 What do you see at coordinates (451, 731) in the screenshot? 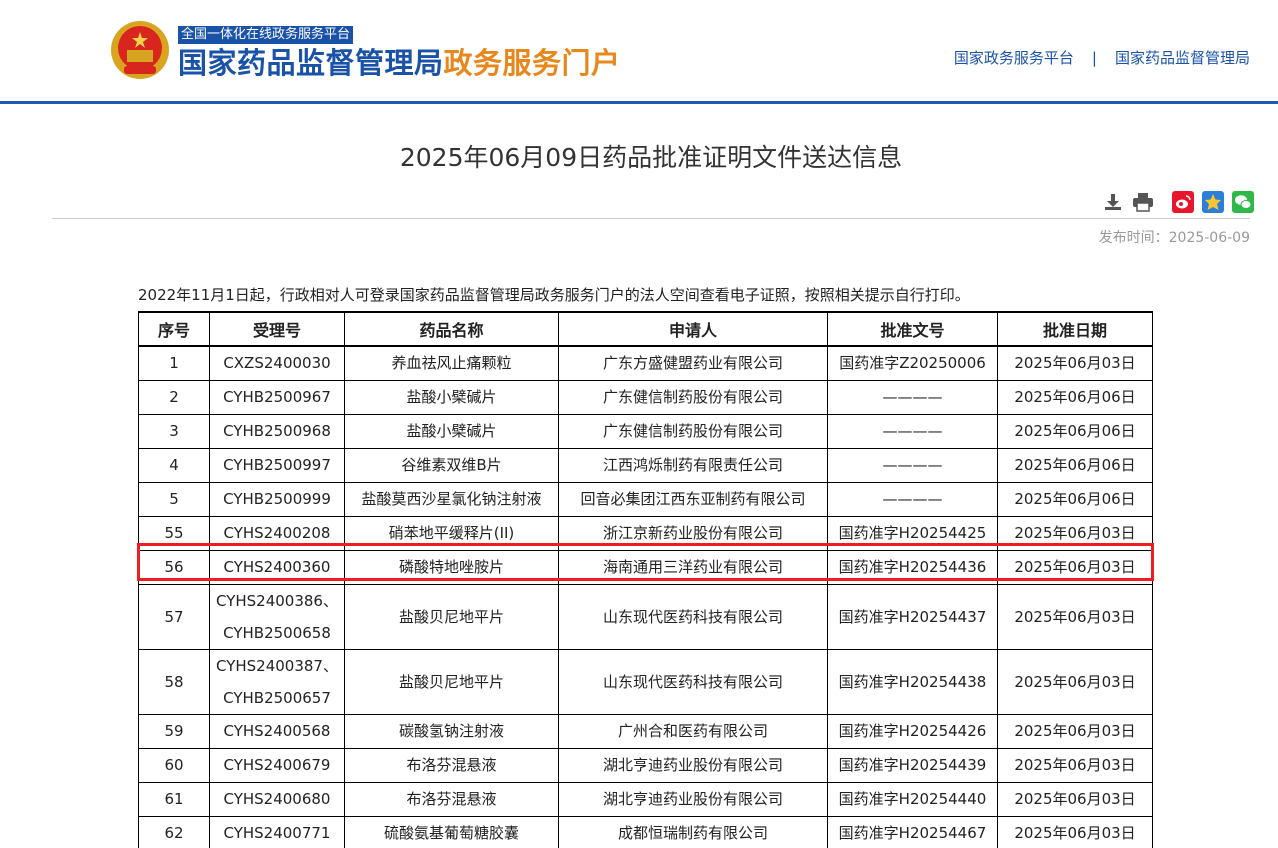
I see `cell-drug-name: 碳酸氢钠注射液` at bounding box center [451, 731].